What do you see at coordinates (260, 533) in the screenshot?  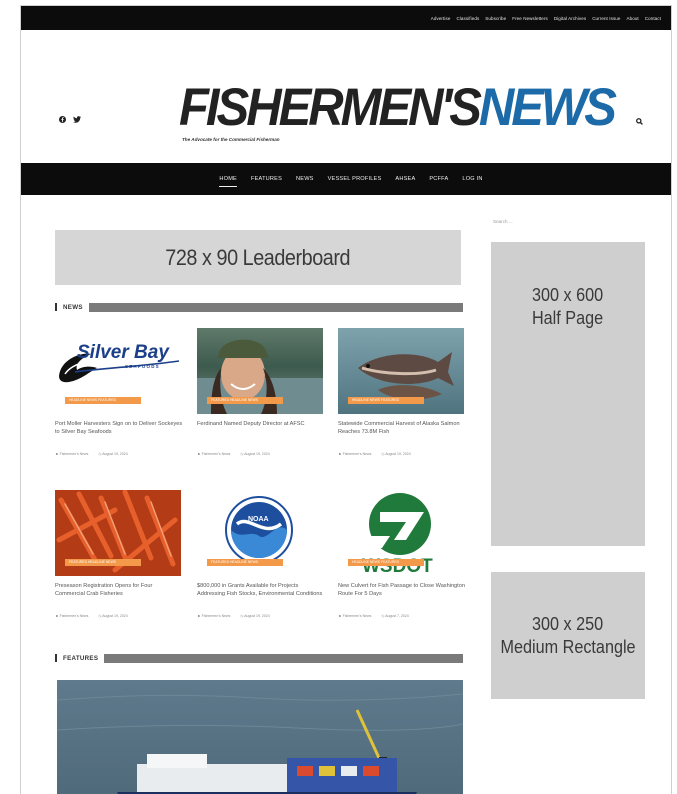 I see `news-thumbnail: NOAA FEATURED HEADLINE NEWS` at bounding box center [260, 533].